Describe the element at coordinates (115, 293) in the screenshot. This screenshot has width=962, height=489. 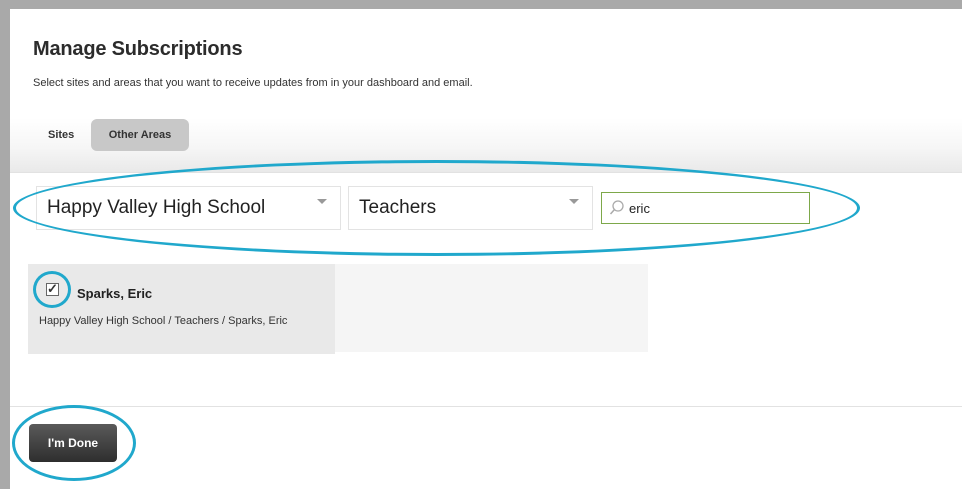
I see `result-name: Sparks, Eric` at that location.